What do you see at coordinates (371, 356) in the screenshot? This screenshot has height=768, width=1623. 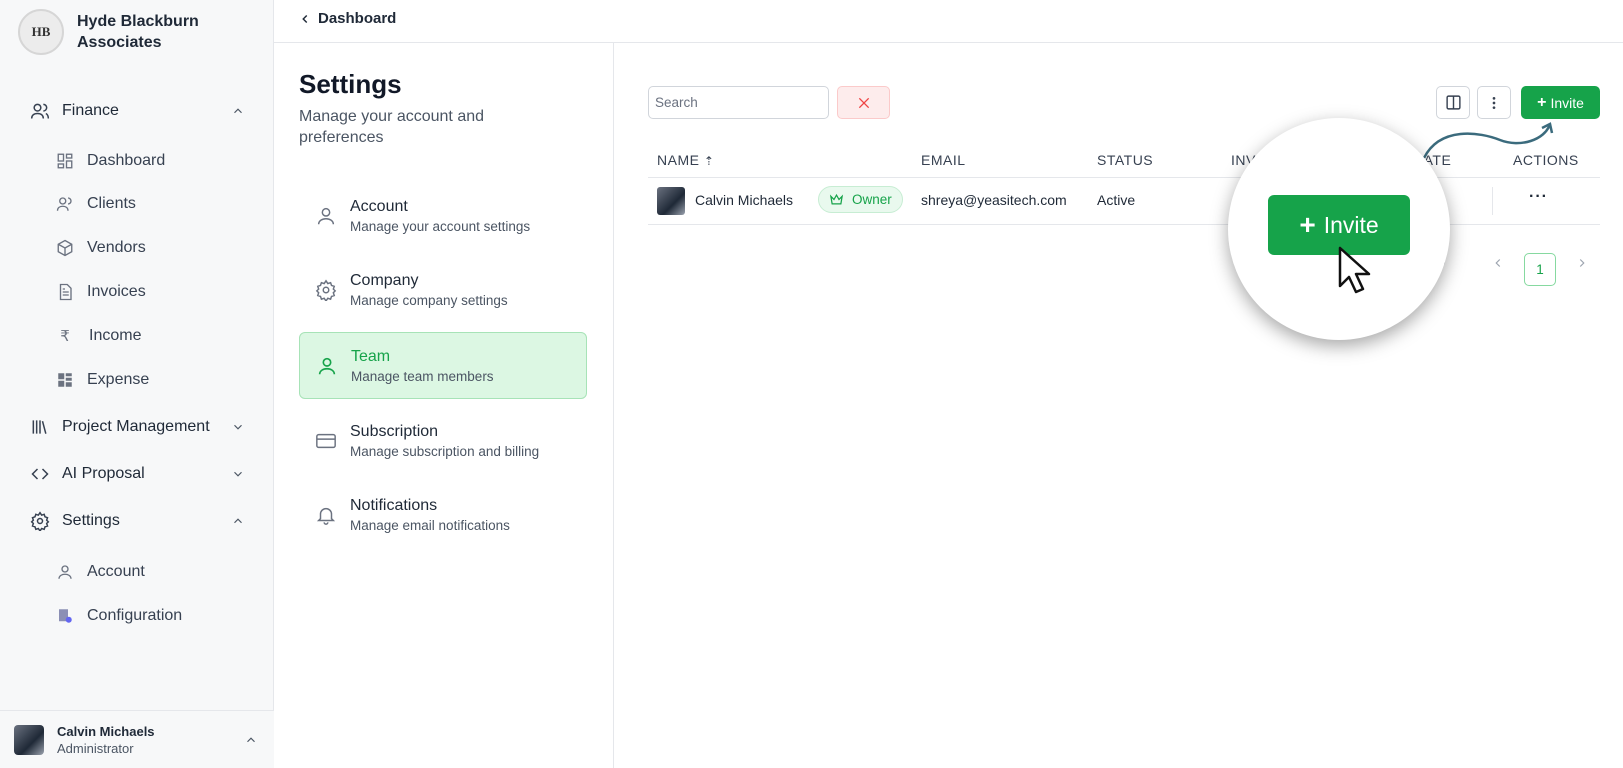 I see `menu-title: Team` at bounding box center [371, 356].